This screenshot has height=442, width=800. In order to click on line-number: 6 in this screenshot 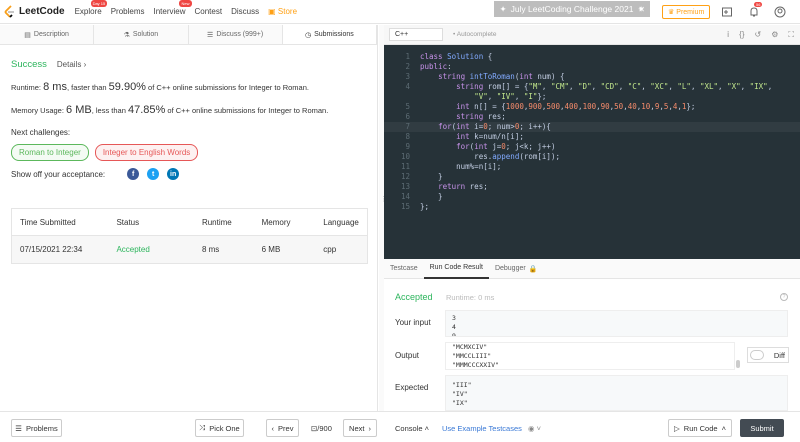, I will do `click(407, 116)`.